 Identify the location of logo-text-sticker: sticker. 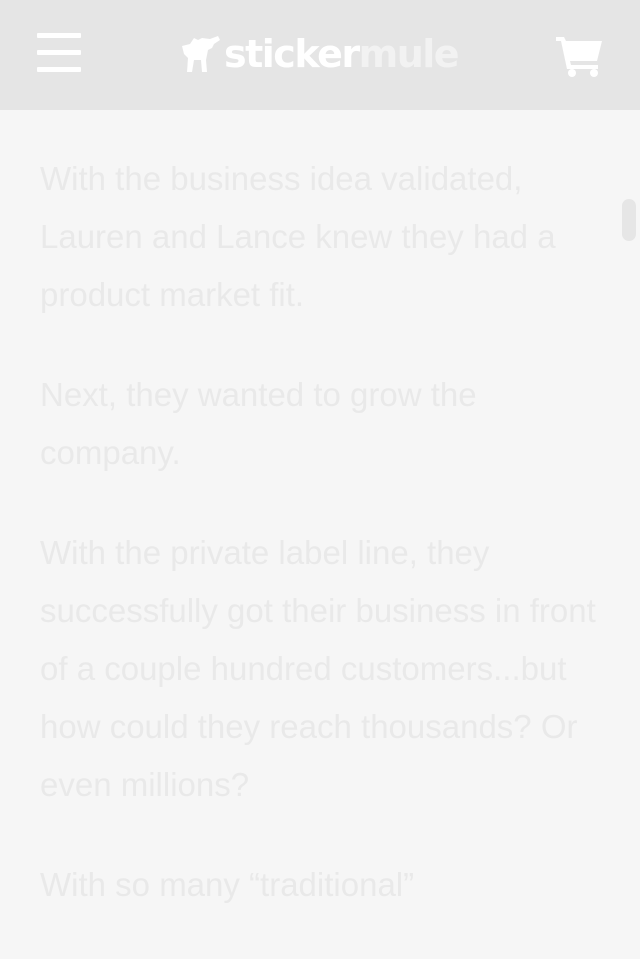
(292, 54).